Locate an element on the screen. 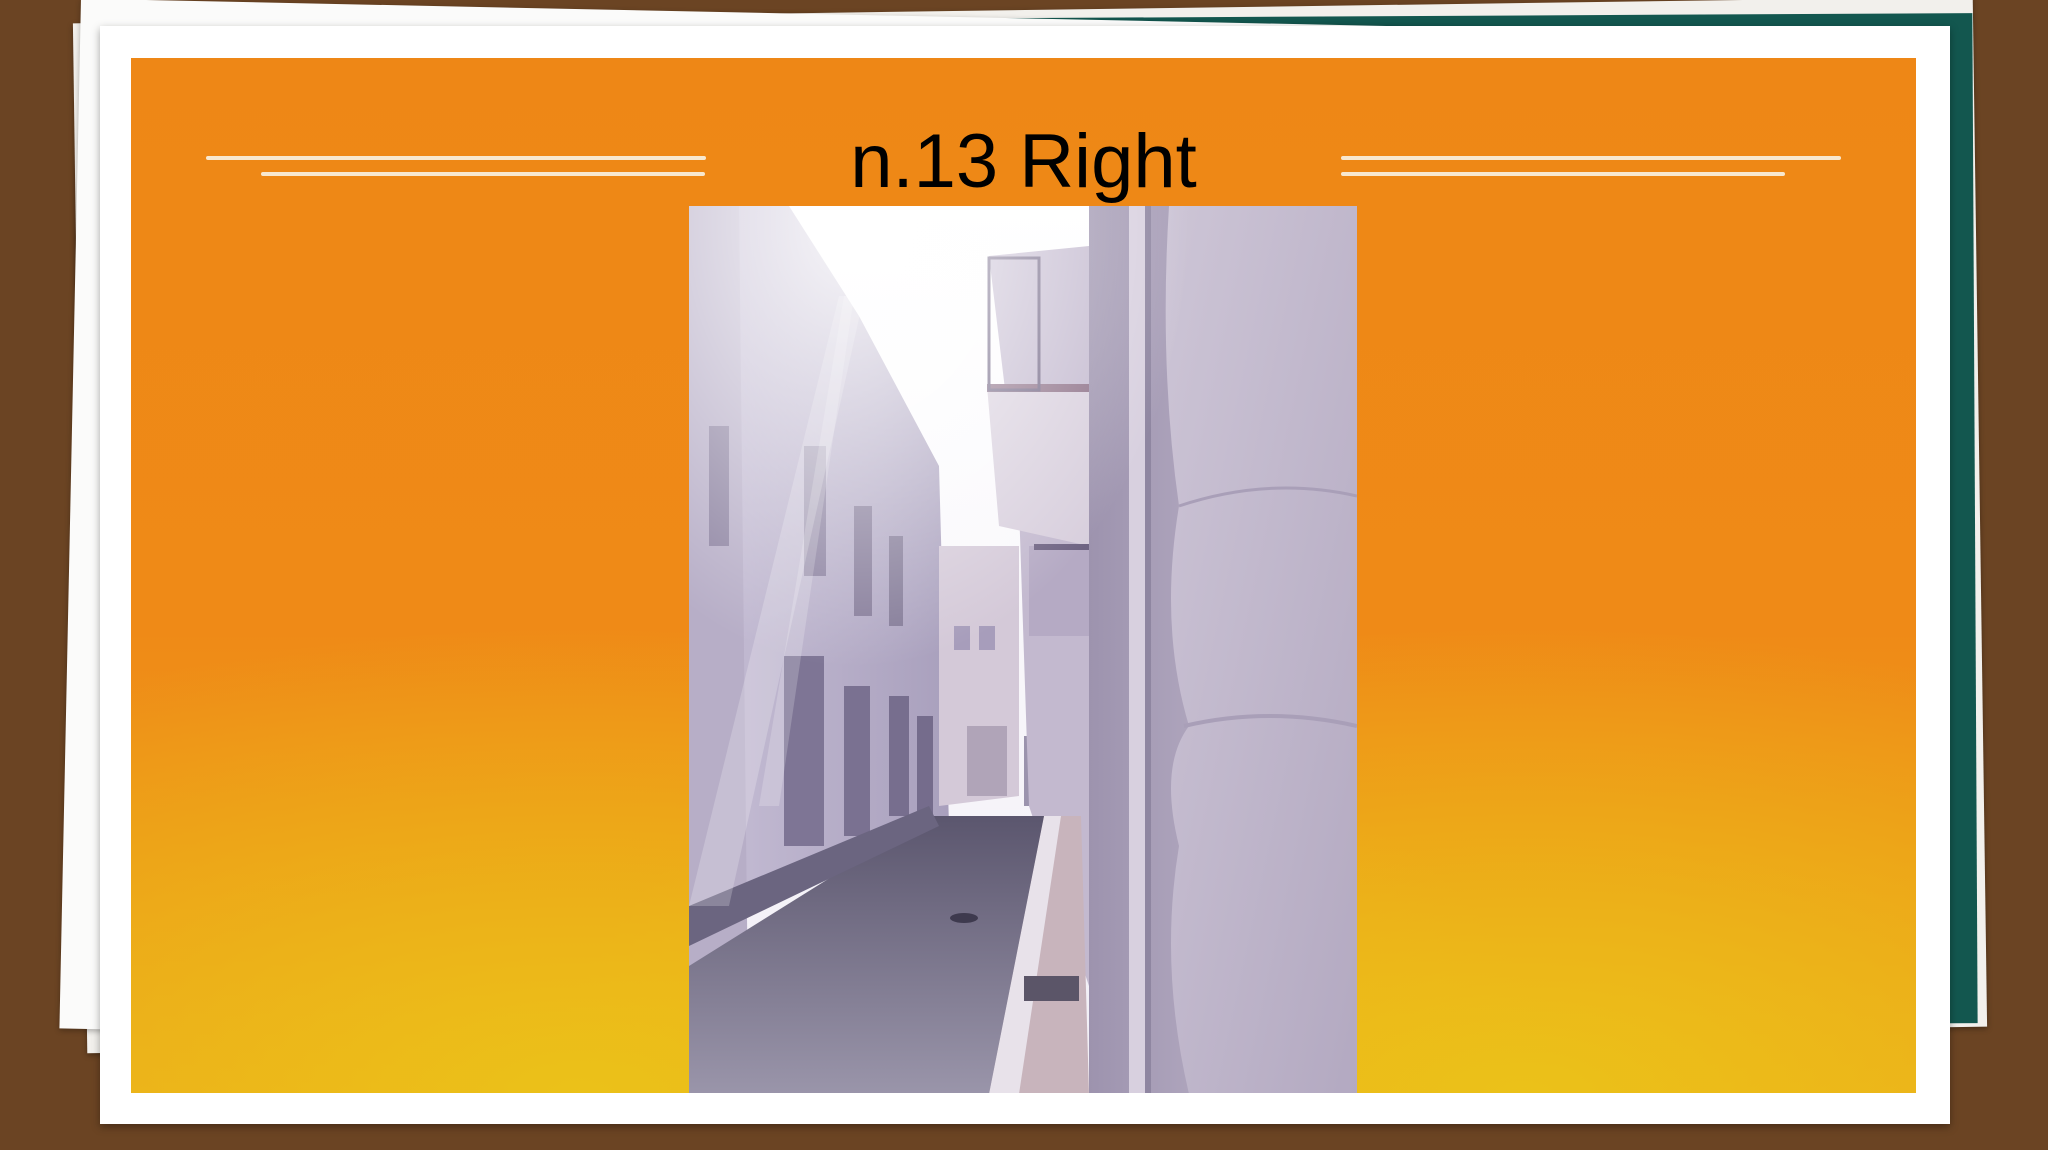  slide-title: n.13 Right is located at coordinates (1023, 161).